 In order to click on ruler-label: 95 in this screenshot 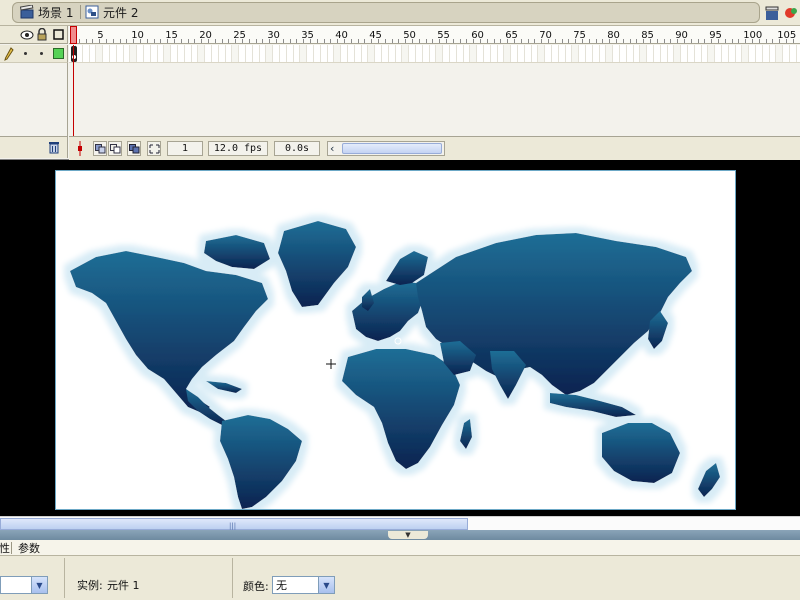, I will do `click(715, 35)`.